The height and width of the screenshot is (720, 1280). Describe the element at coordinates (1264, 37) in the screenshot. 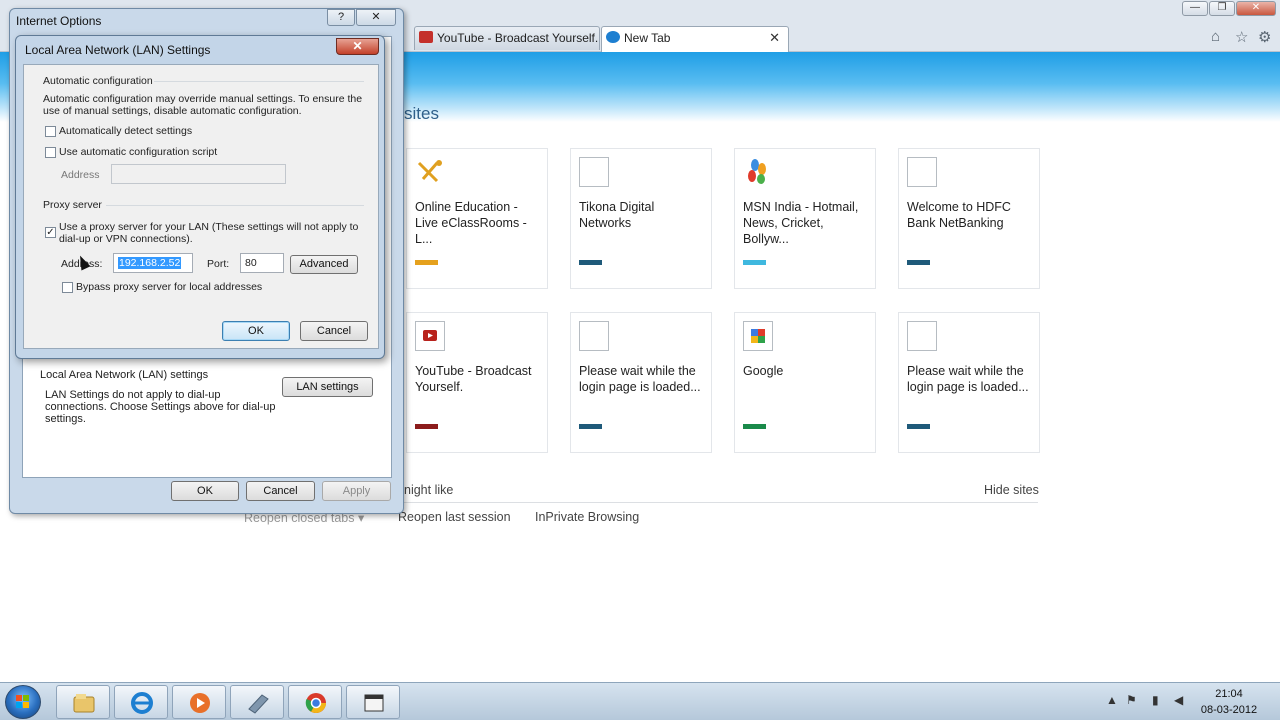

I see `tools-gear-icon: ⚙` at that location.